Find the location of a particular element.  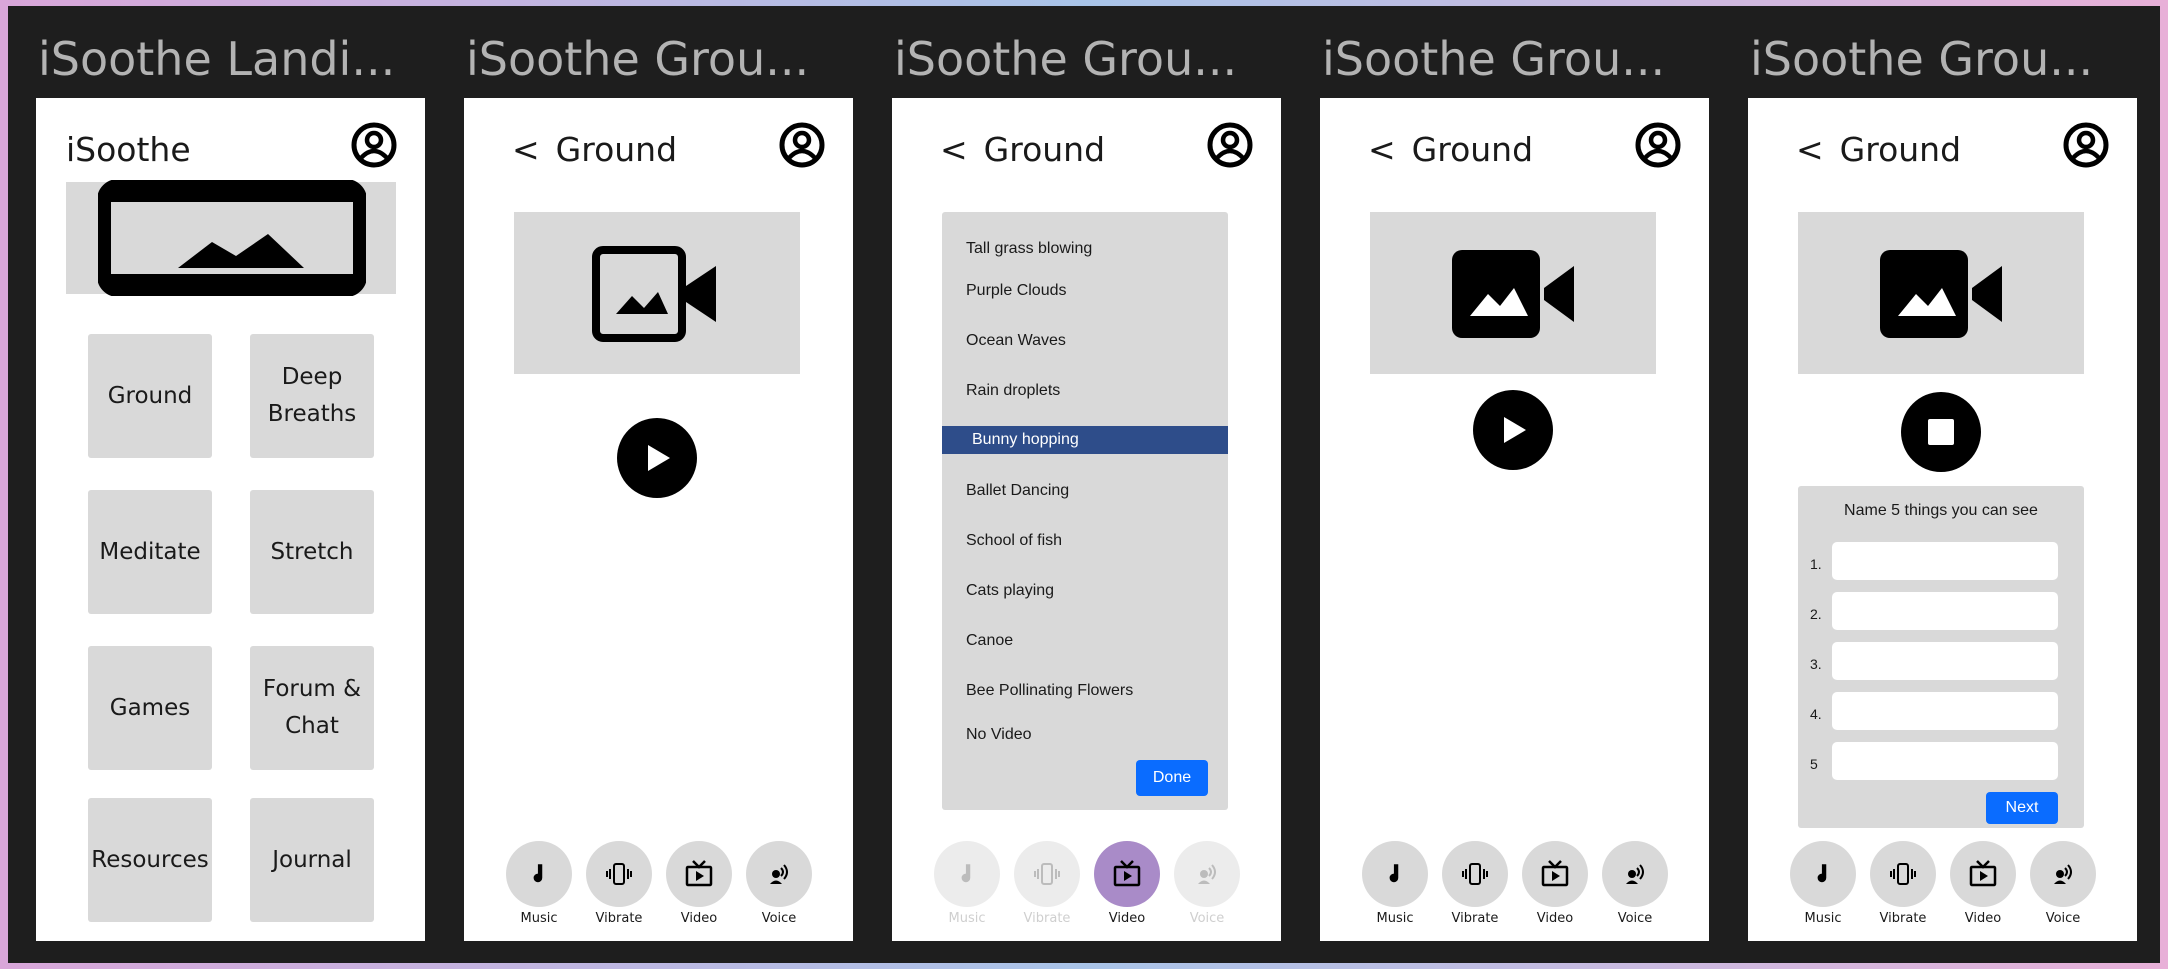

answer-number: 1. is located at coordinates (1816, 564).